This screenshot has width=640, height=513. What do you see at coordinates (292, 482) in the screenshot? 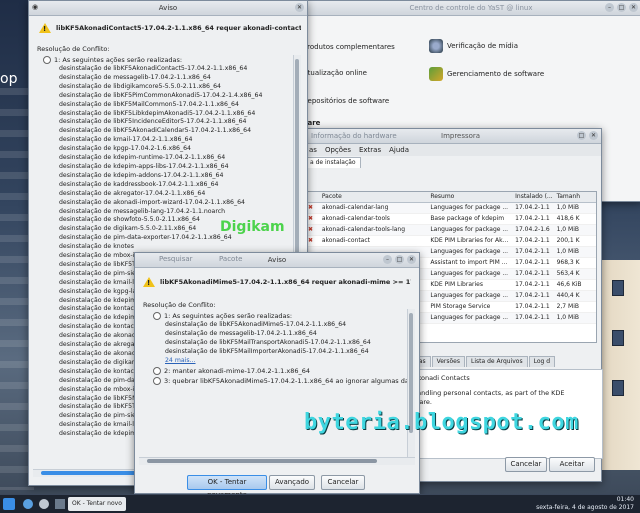
I see `advanced-button: Avançado` at bounding box center [292, 482].